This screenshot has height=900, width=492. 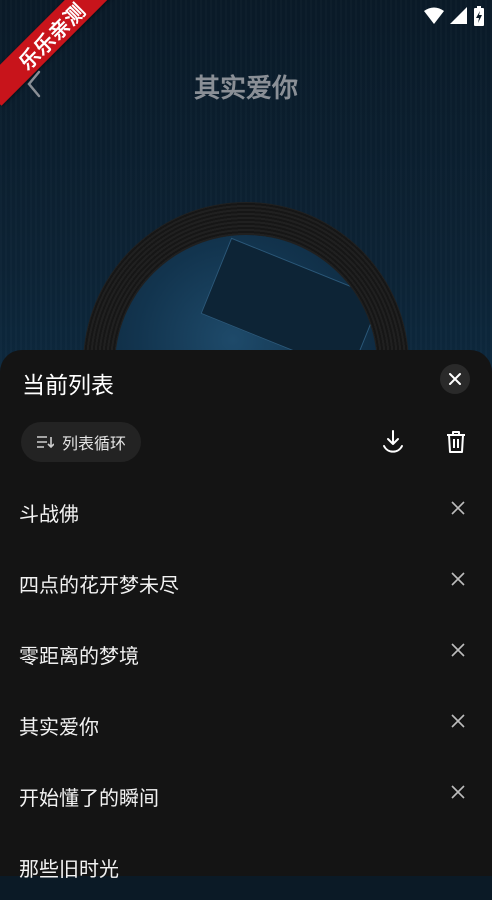 What do you see at coordinates (458, 15) in the screenshot?
I see `signal-icon` at bounding box center [458, 15].